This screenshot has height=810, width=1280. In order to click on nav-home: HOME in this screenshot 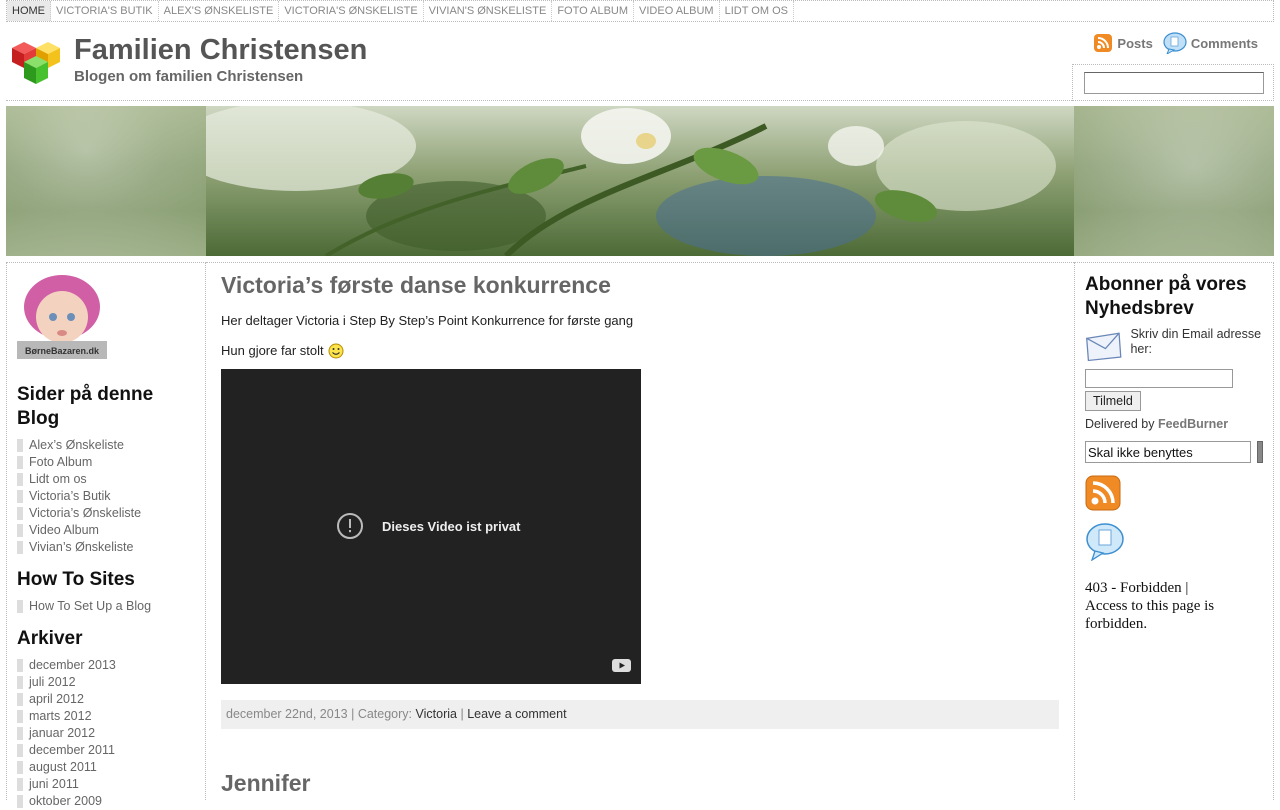, I will do `click(29, 11)`.